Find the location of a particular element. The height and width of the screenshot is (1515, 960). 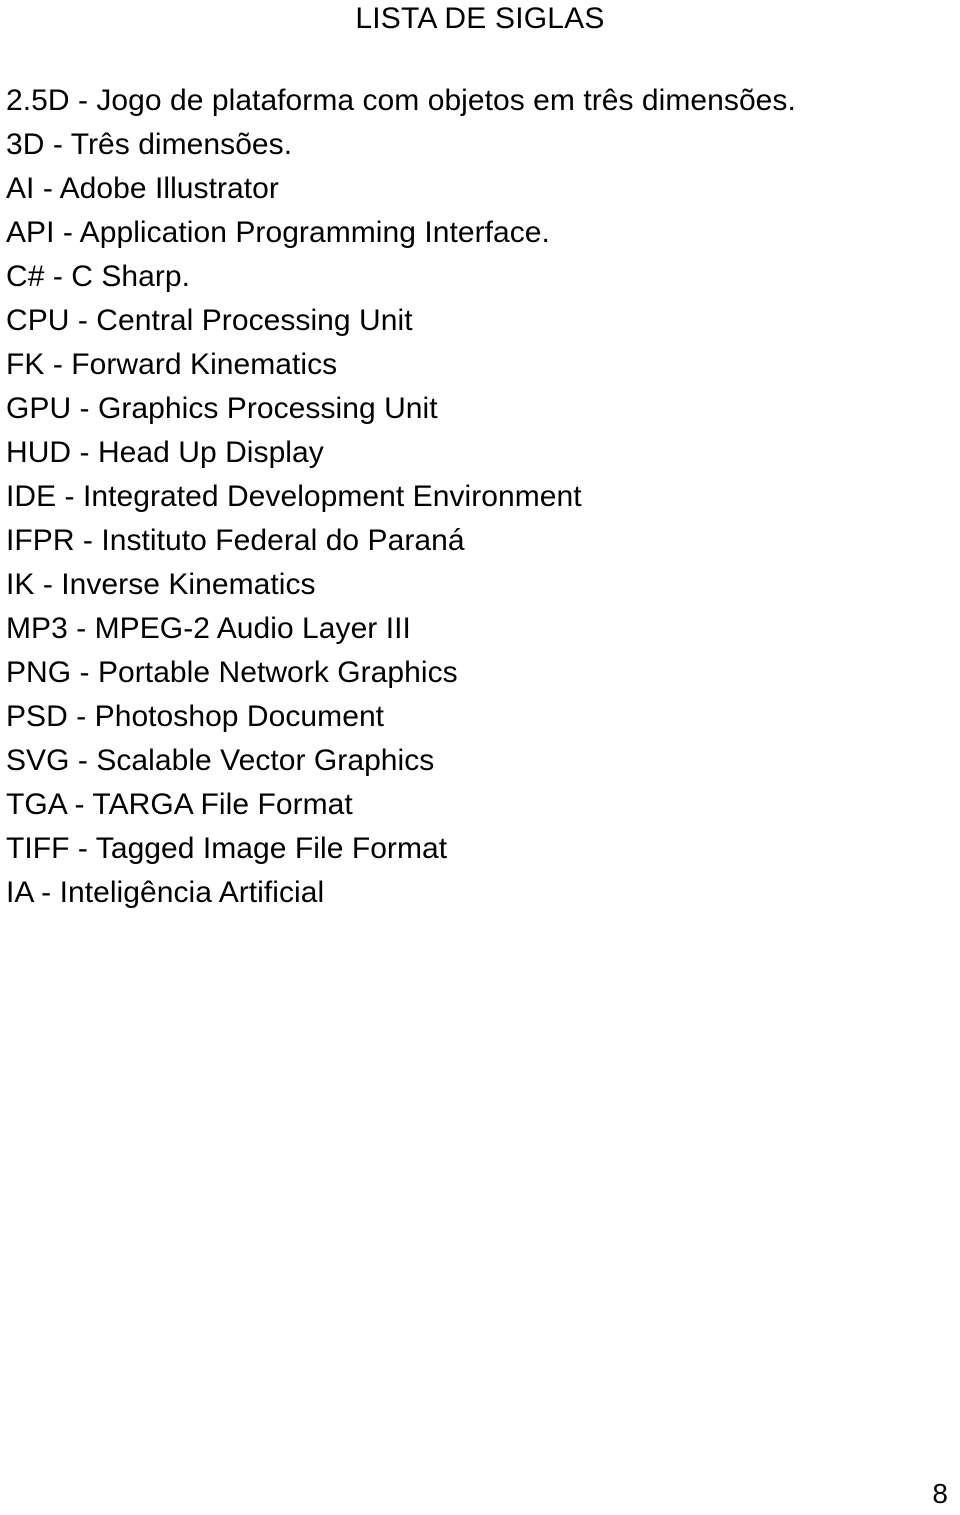

list-item: MP3 - MPEG-2 Audio Layer III is located at coordinates (208, 628).